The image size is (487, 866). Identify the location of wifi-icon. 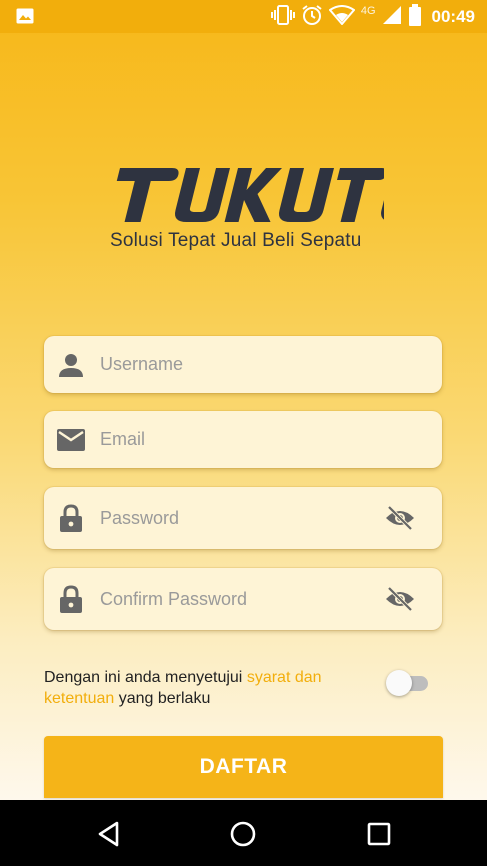
(342, 17).